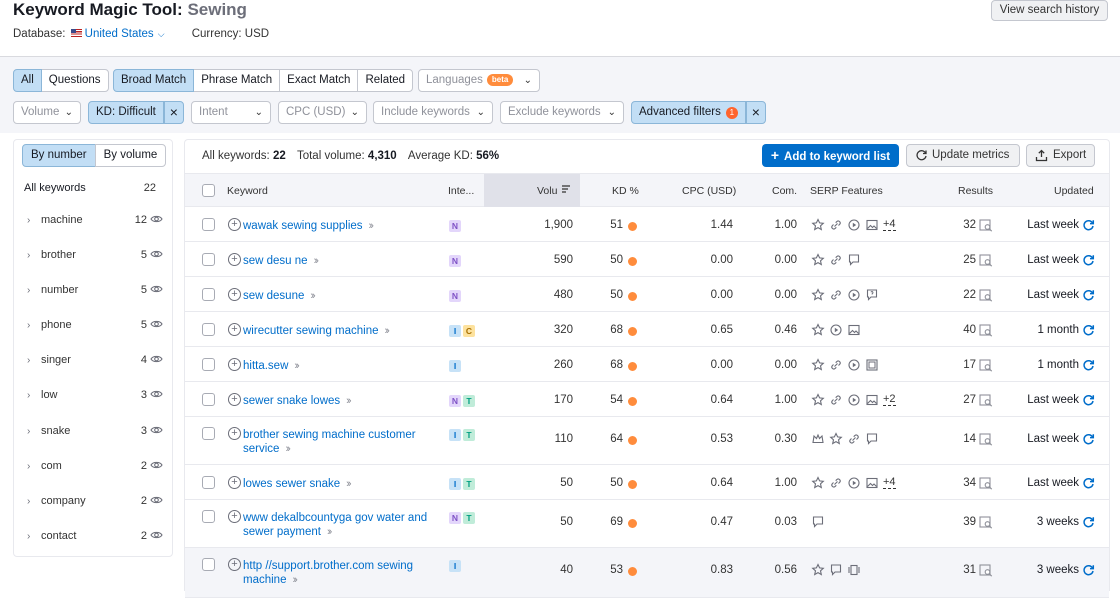 This screenshot has width=1120, height=598. I want to click on all-keywords-group: All keywords 22, so click(94, 188).